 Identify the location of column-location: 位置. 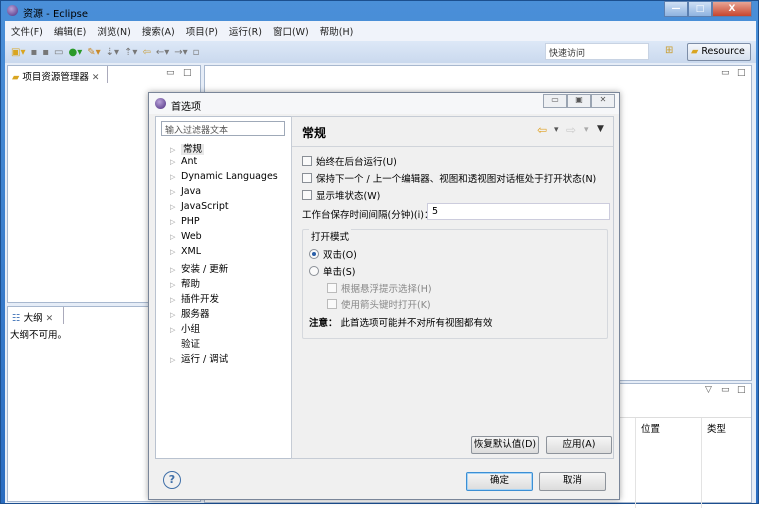
(650, 428).